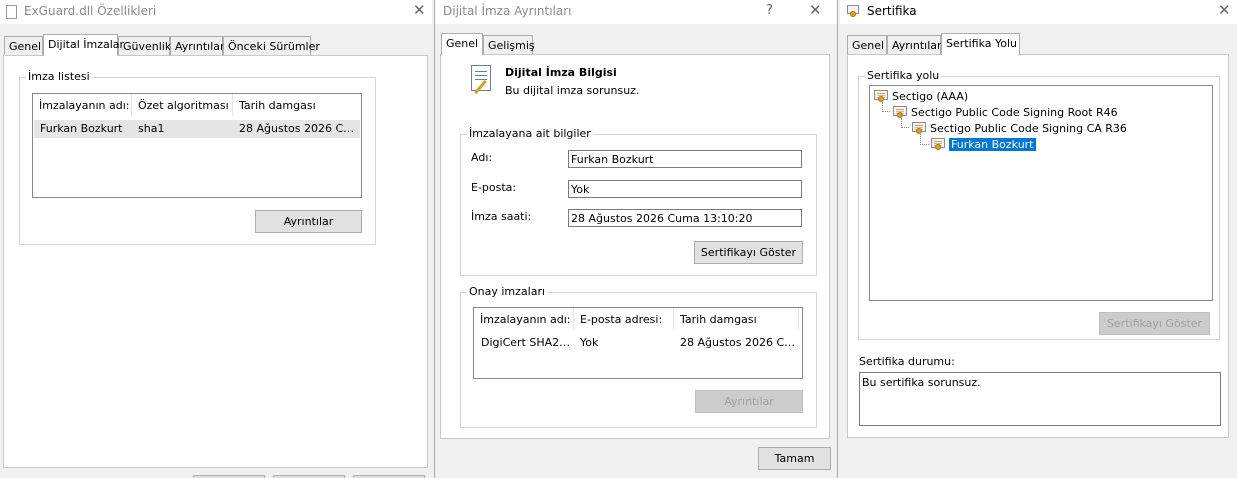 The height and width of the screenshot is (478, 1237). What do you see at coordinates (1028, 128) in the screenshot?
I see `tree-item-label: Sectigo Public Code Signing CA R36` at bounding box center [1028, 128].